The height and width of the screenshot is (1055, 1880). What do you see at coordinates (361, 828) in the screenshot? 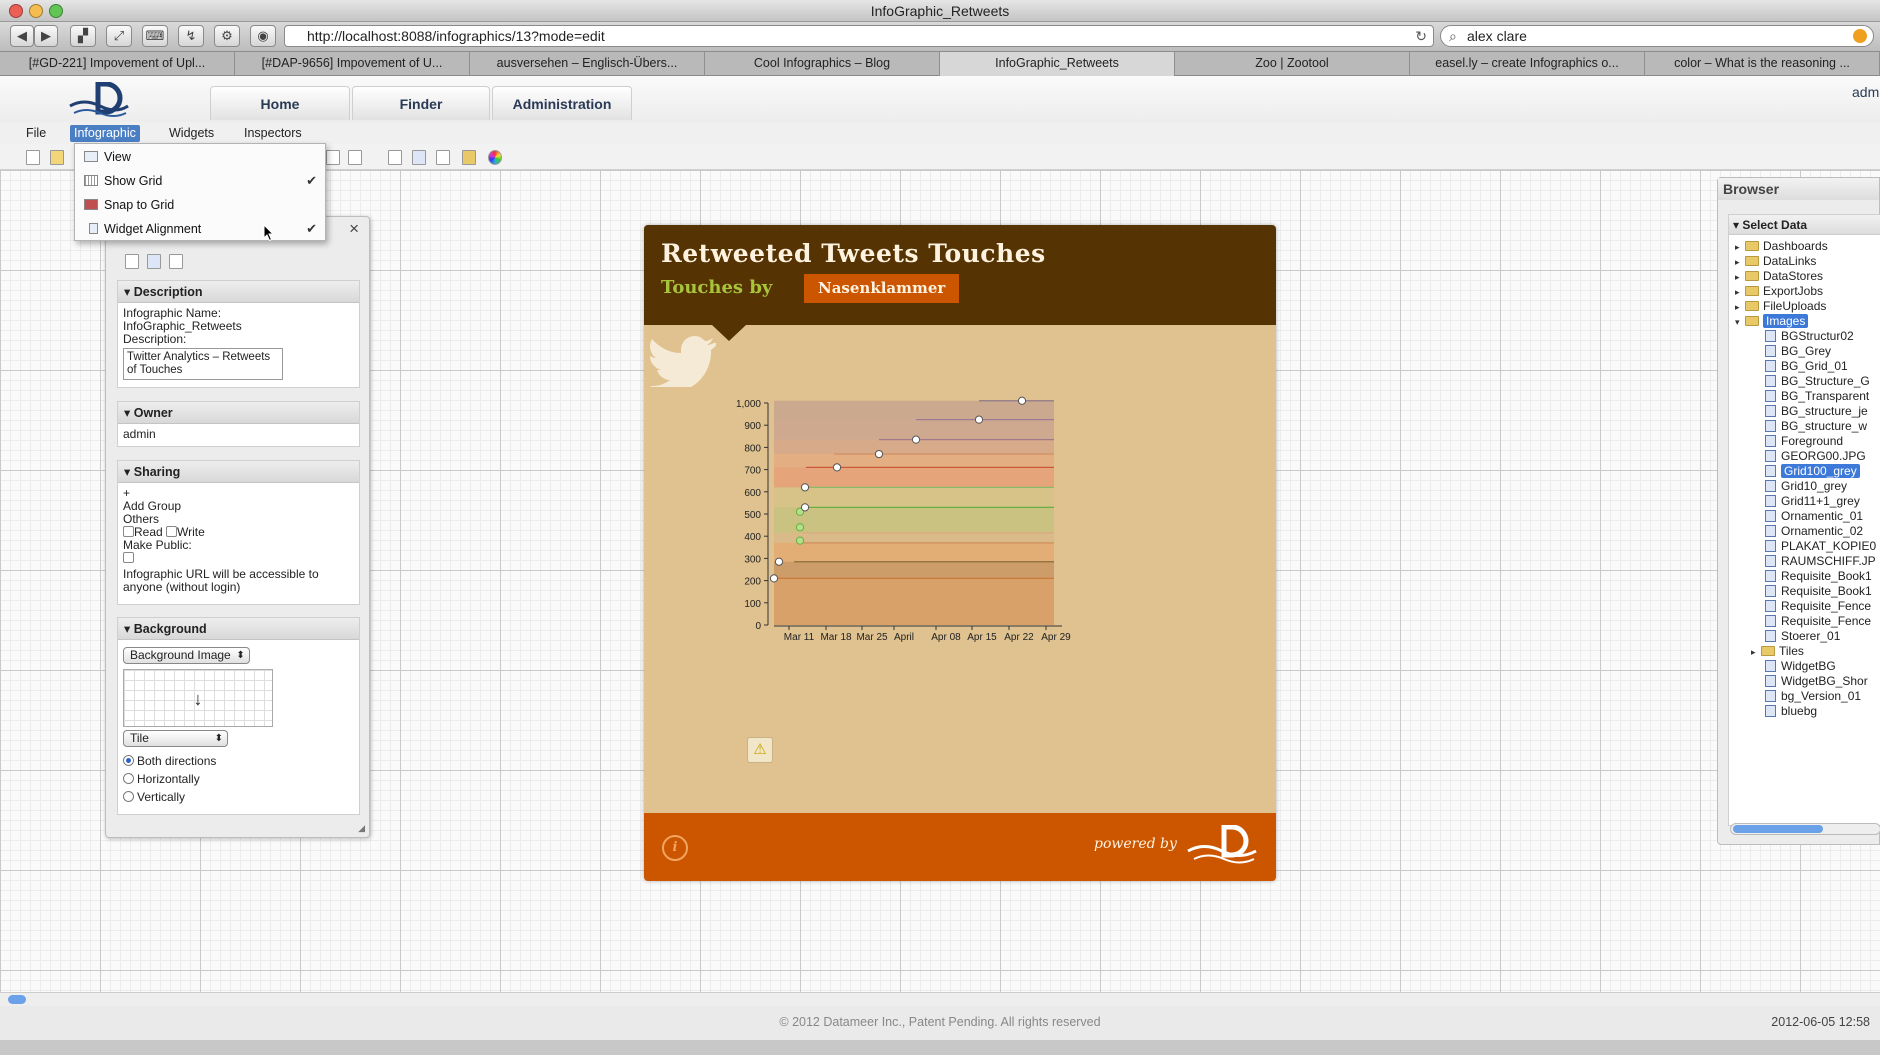
I see `resize-handle-icon: ◢` at bounding box center [361, 828].